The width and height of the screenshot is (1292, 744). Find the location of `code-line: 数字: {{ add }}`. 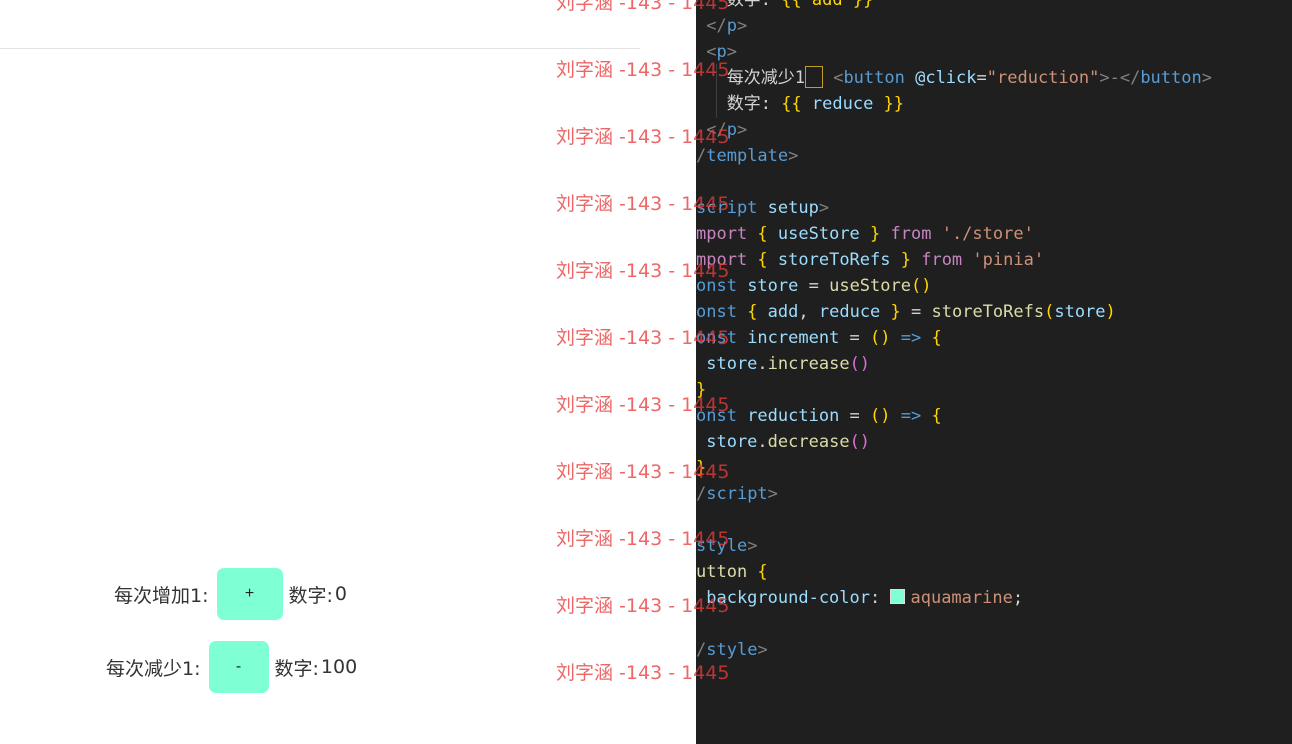

code-line: 数字: {{ add }} is located at coordinates (785, 6).